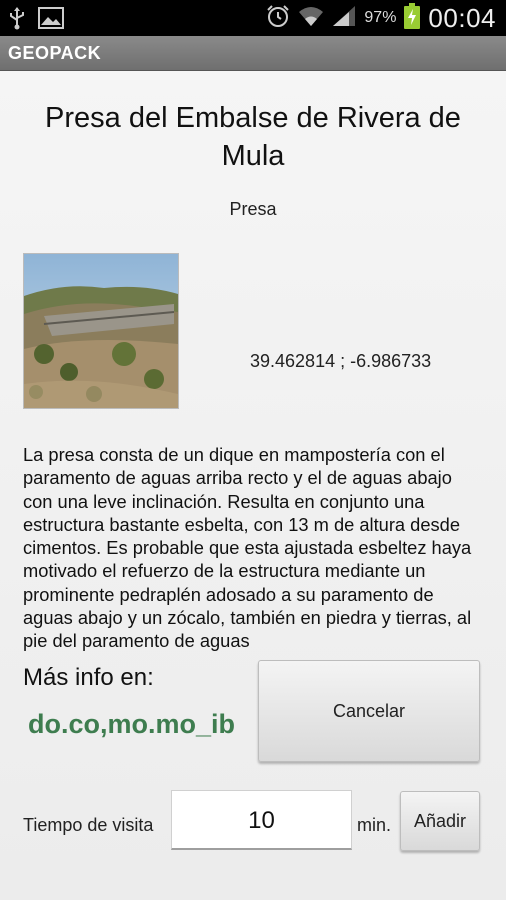 This screenshot has width=506, height=900. I want to click on docomomo-logo: do.co,mo.mo_ib, so click(138, 727).